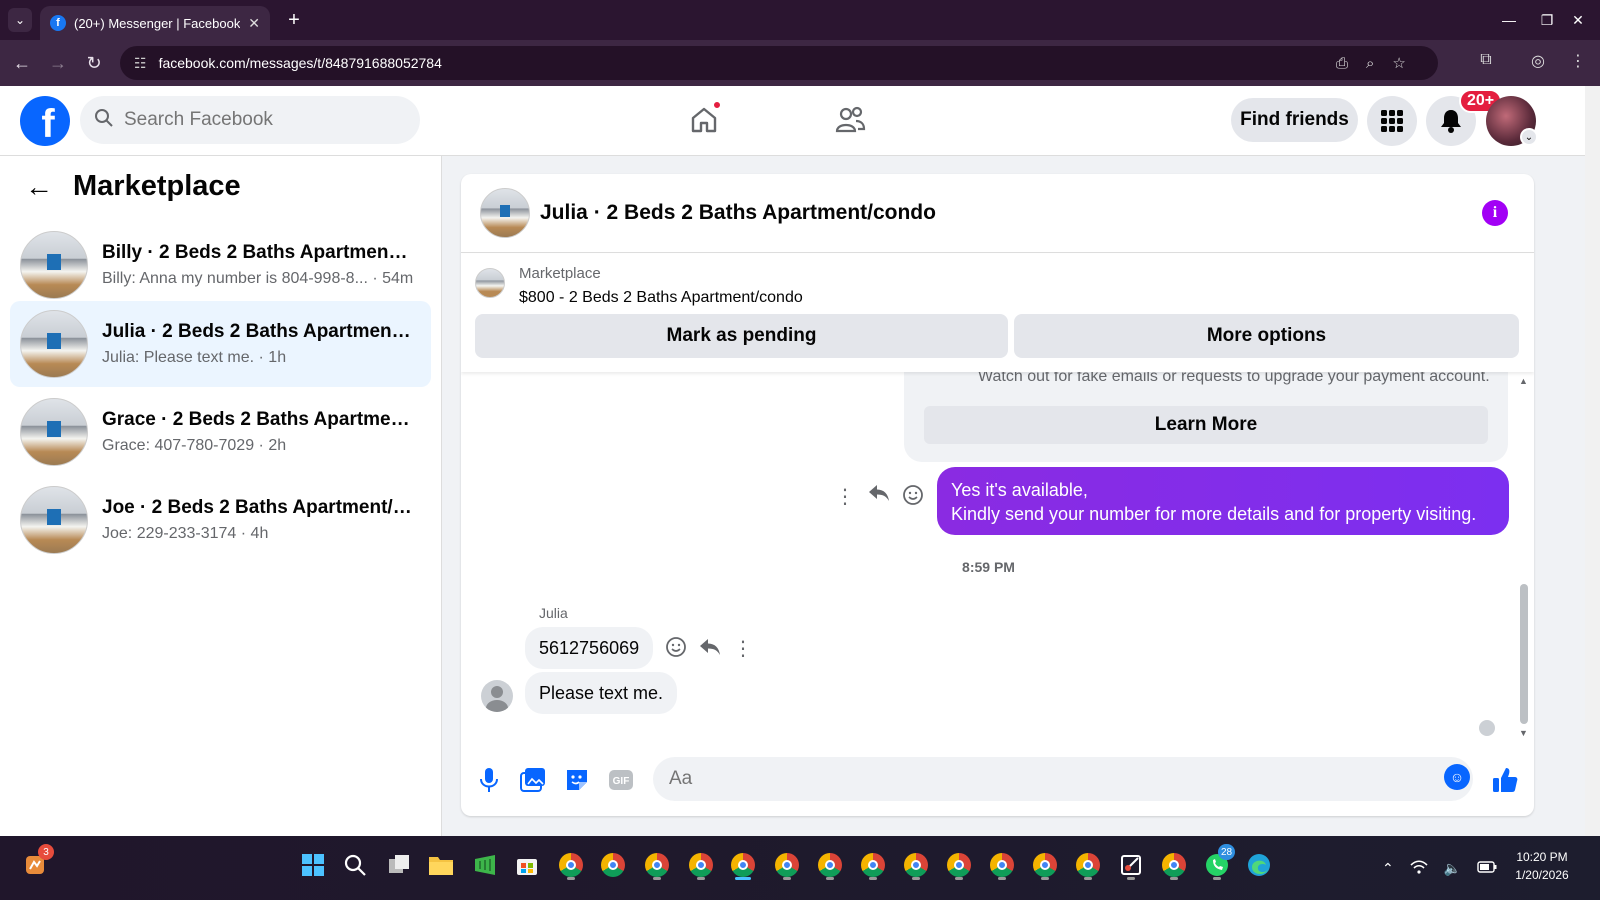 This screenshot has height=900, width=1600. Describe the element at coordinates (527, 865) in the screenshot. I see `microsoft-store-icon` at that location.